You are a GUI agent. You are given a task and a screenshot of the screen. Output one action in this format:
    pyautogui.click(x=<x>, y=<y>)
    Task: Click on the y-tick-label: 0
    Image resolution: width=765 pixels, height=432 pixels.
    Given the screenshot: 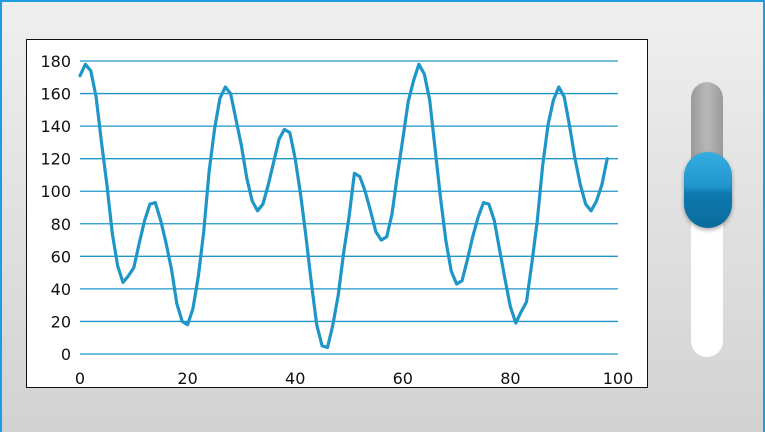 What is the action you would take?
    pyautogui.click(x=66, y=354)
    